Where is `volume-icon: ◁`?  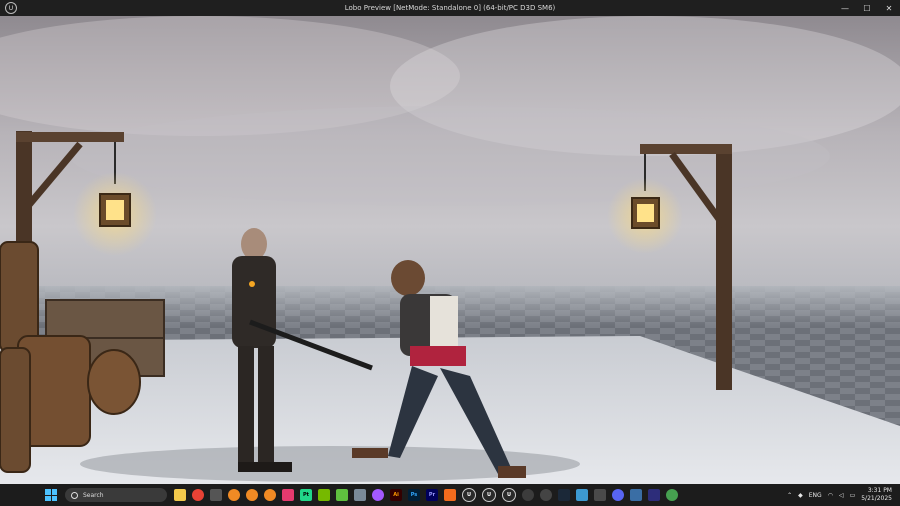
volume-icon: ◁ is located at coordinates (841, 495).